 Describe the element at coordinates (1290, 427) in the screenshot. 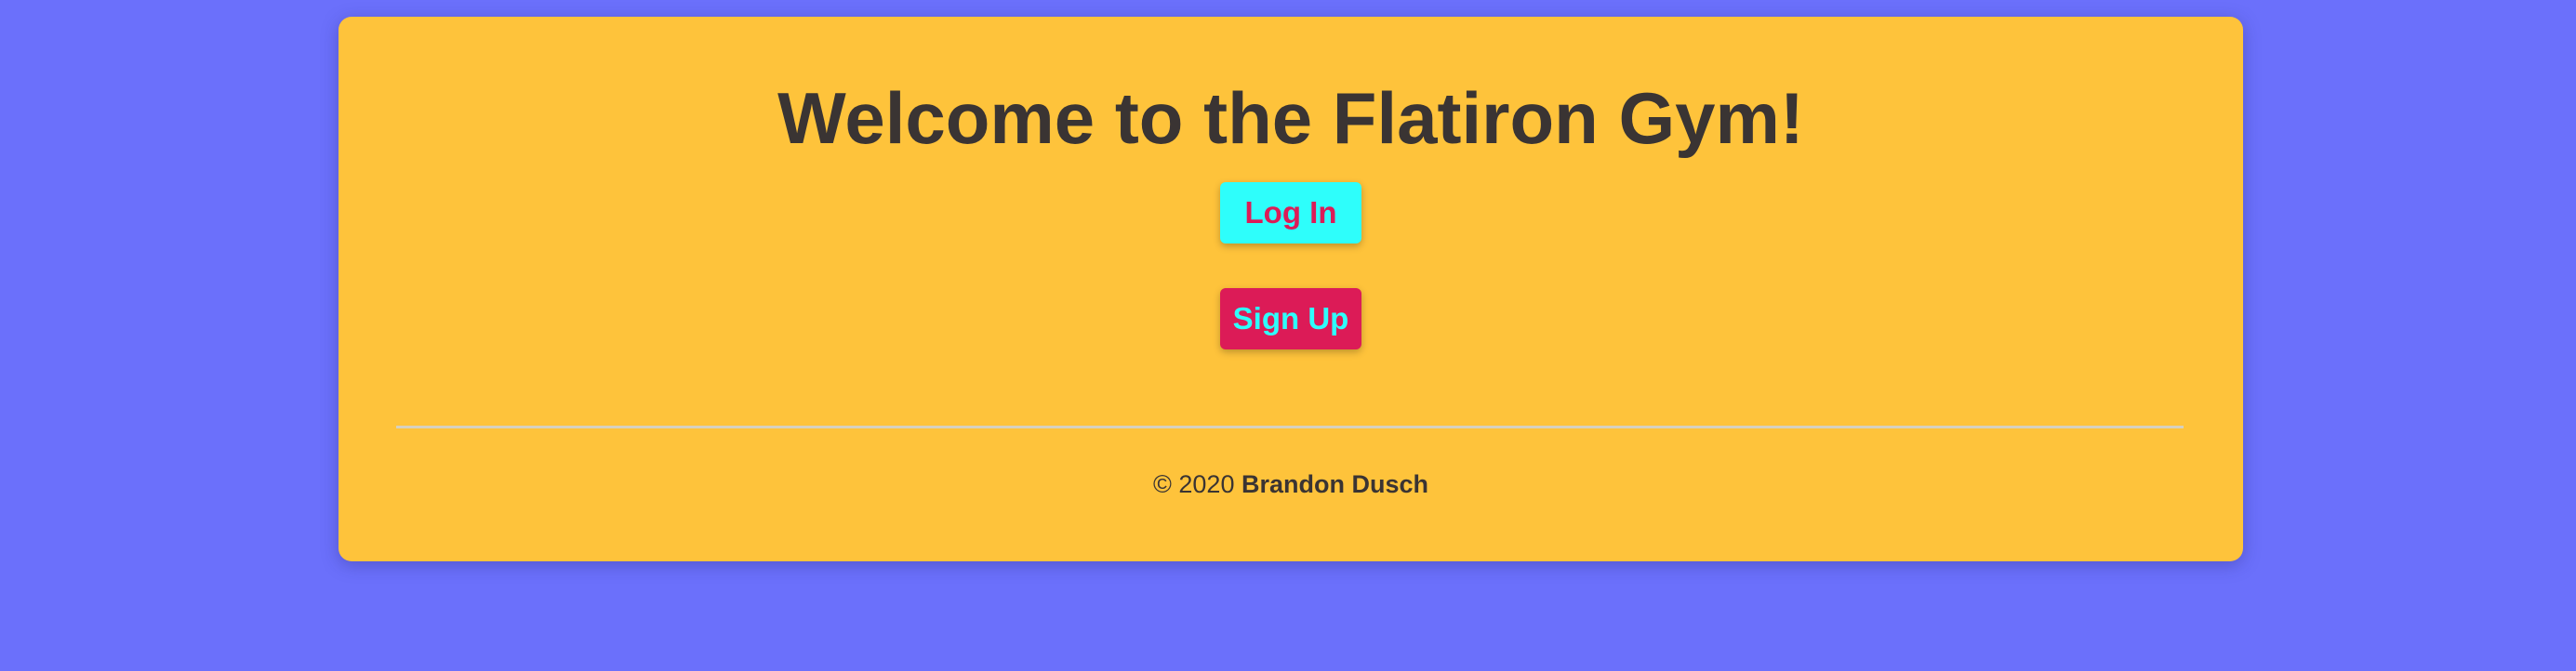

I see `footer-divider` at that location.